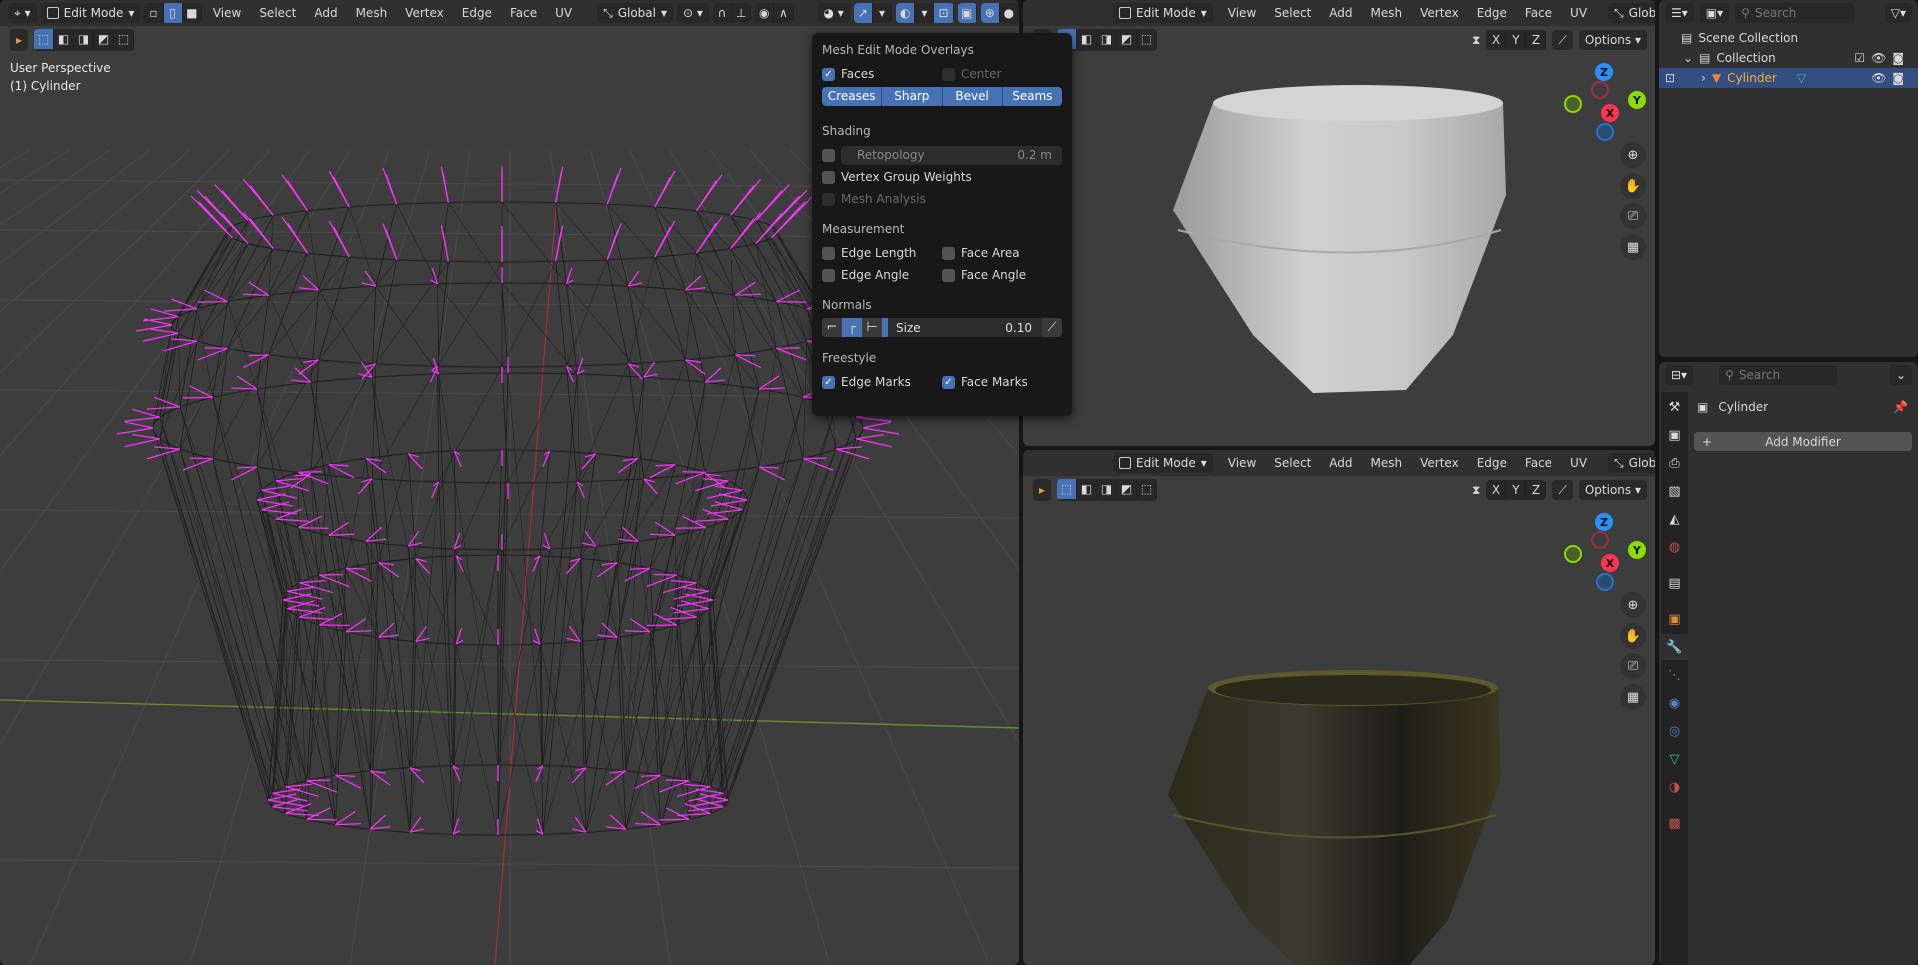 The image size is (1918, 965). I want to click on select-subtract-icon: ◨, so click(84, 39).